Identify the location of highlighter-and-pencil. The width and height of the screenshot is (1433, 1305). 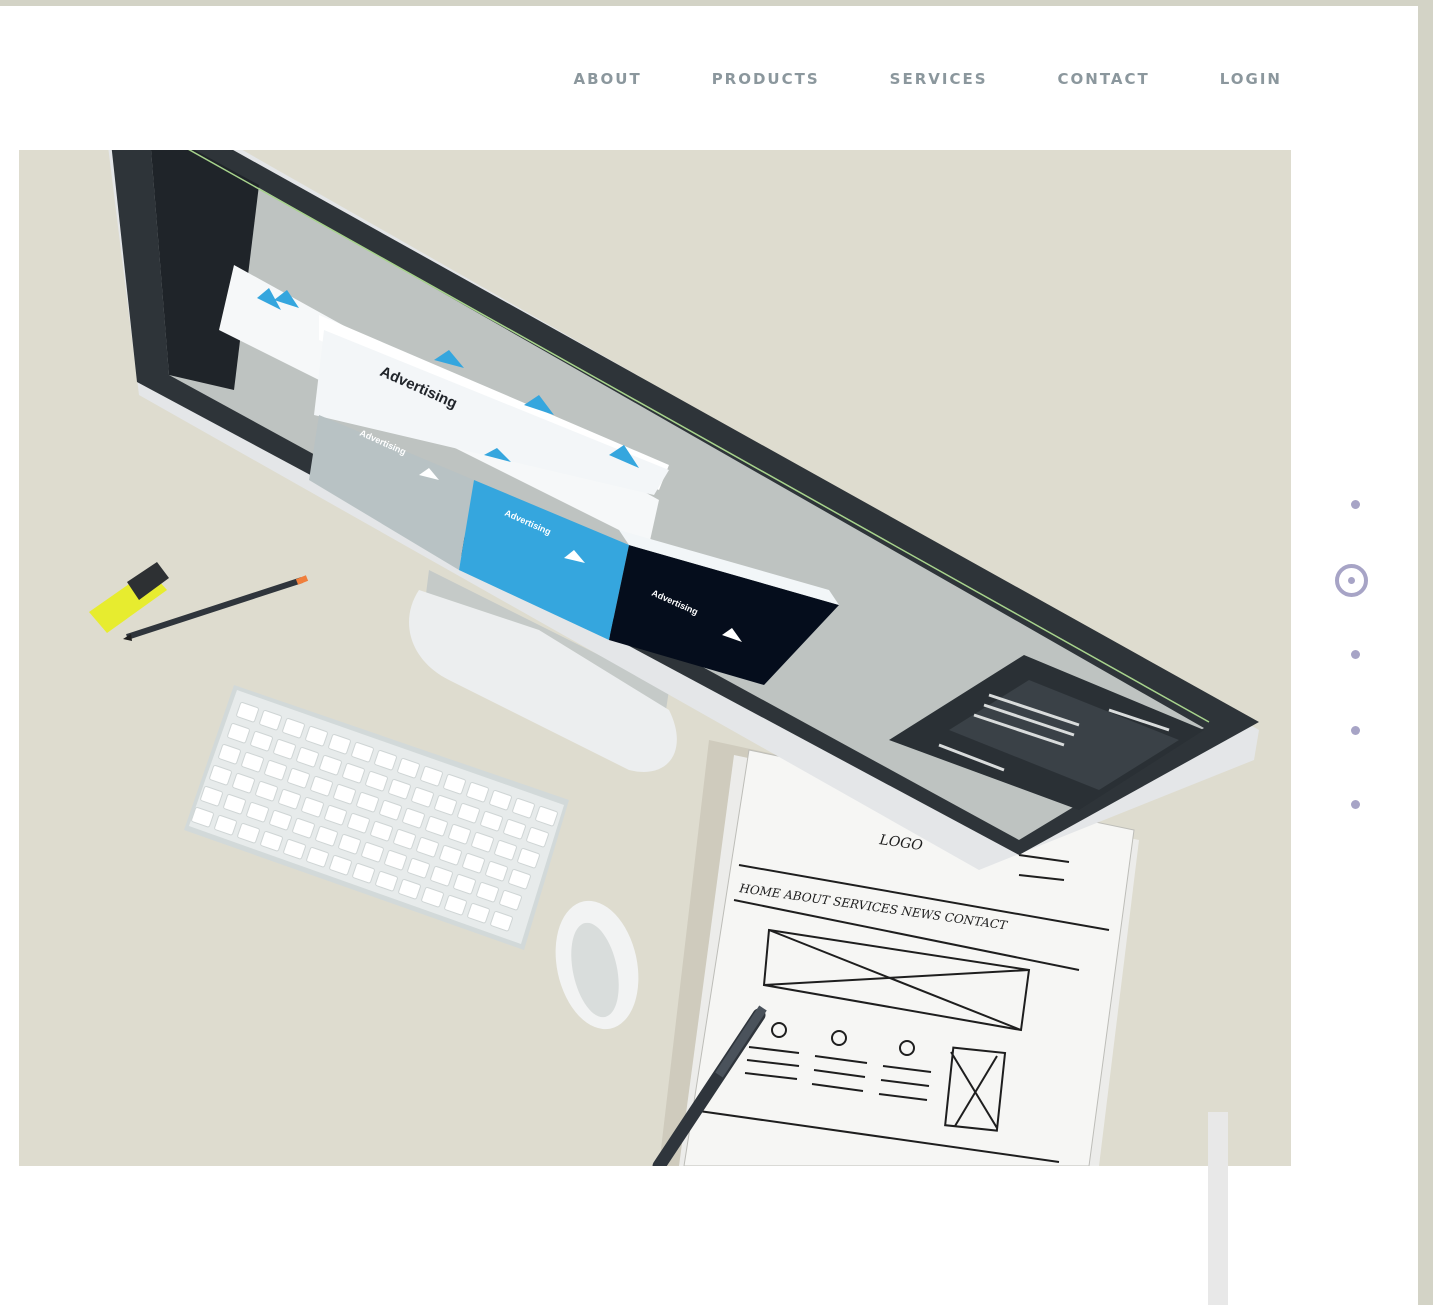
(199, 601).